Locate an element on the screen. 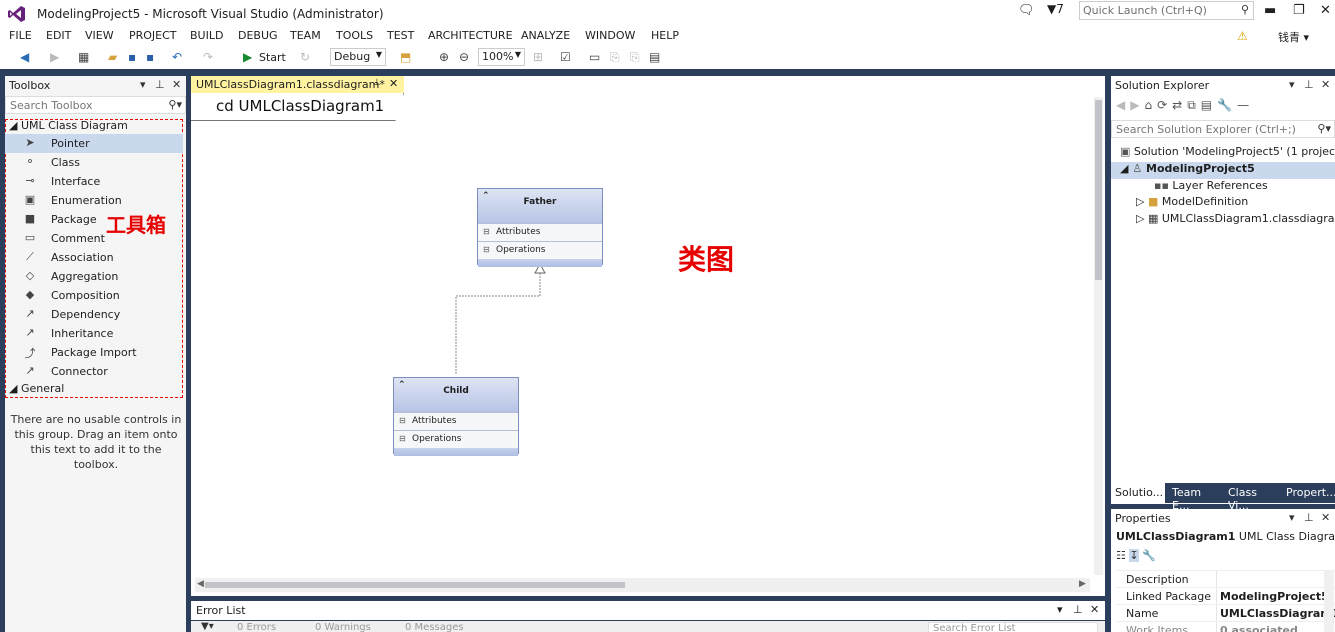 This screenshot has width=1335, height=632. toolbox-item-dependency: ↗ Dependency is located at coordinates (94, 314).